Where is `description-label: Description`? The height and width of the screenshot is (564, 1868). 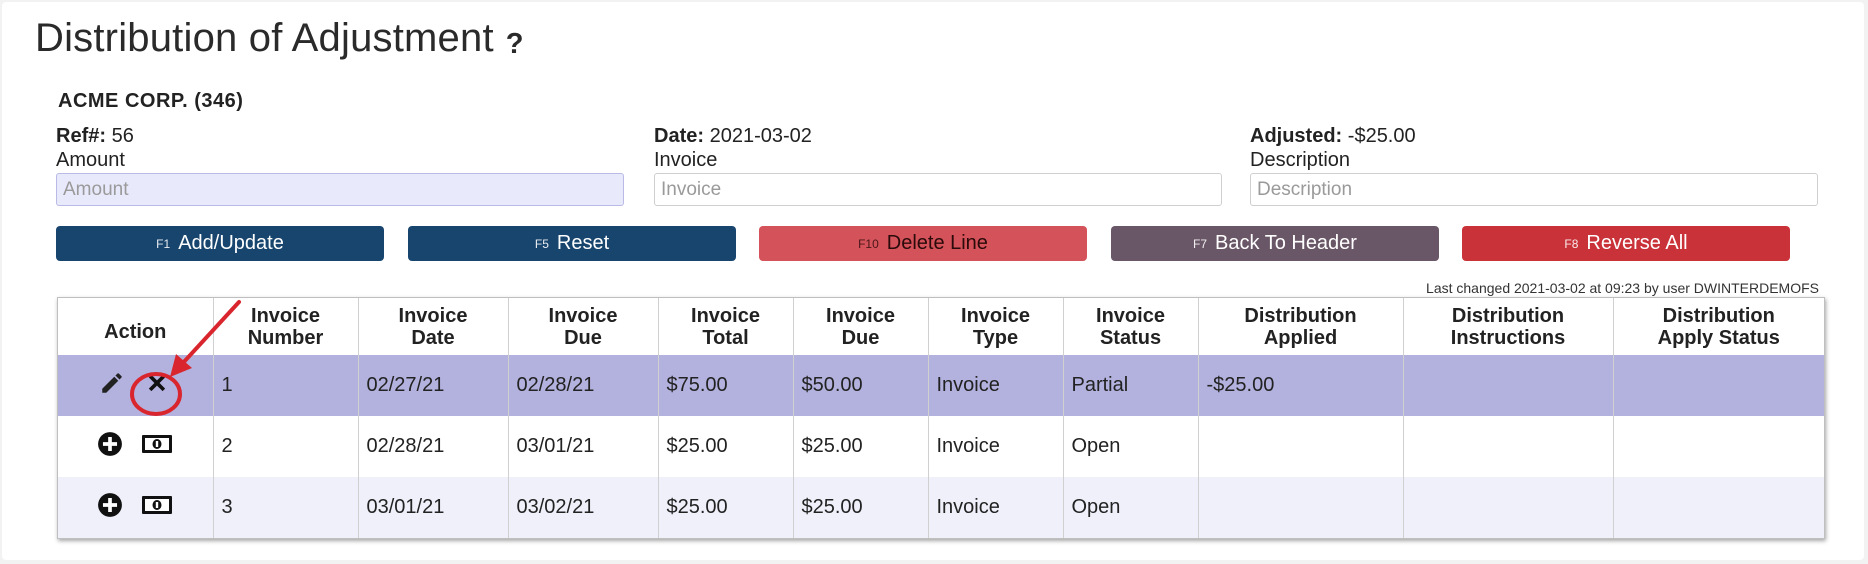
description-label: Description is located at coordinates (1300, 160).